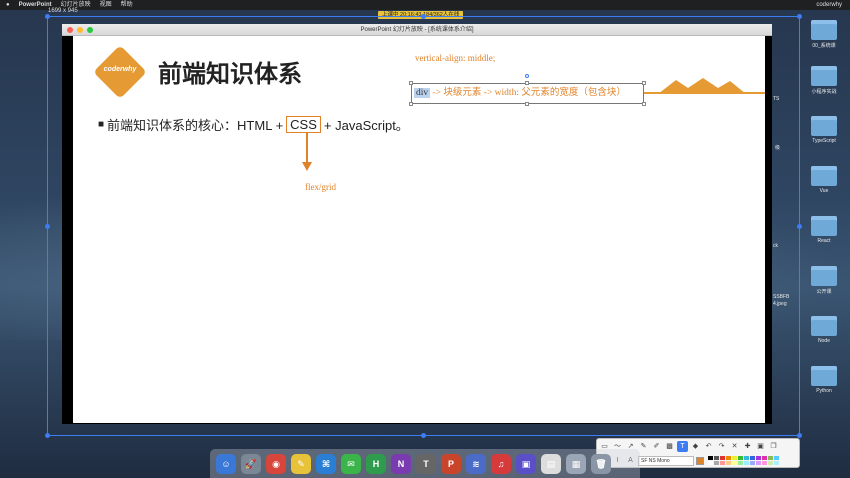  Describe the element at coordinates (695, 446) in the screenshot. I see `eraser-tool-icon: ◆` at that location.